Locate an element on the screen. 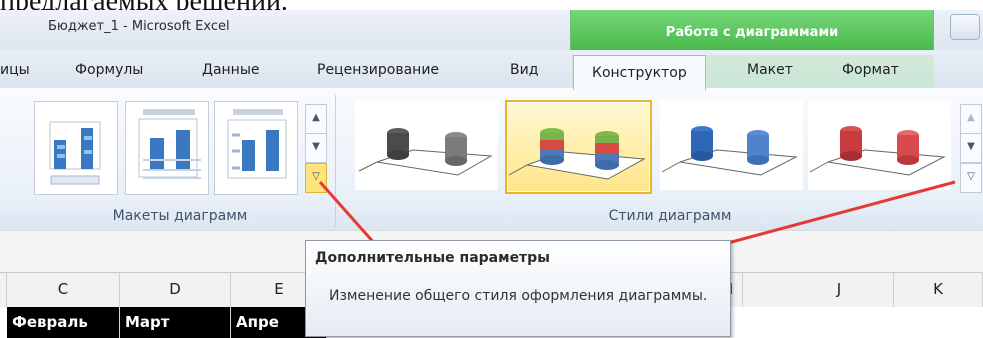 The height and width of the screenshot is (338, 983). gray-cylinder-style-icon is located at coordinates (425, 152).